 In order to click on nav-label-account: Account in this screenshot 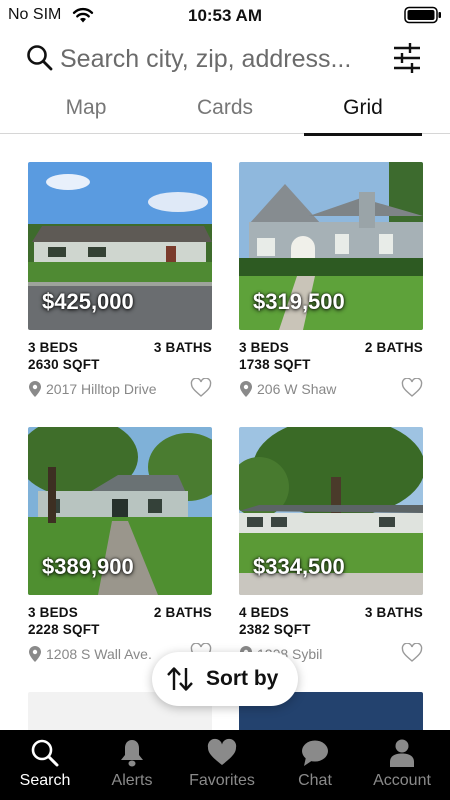, I will do `click(402, 780)`.